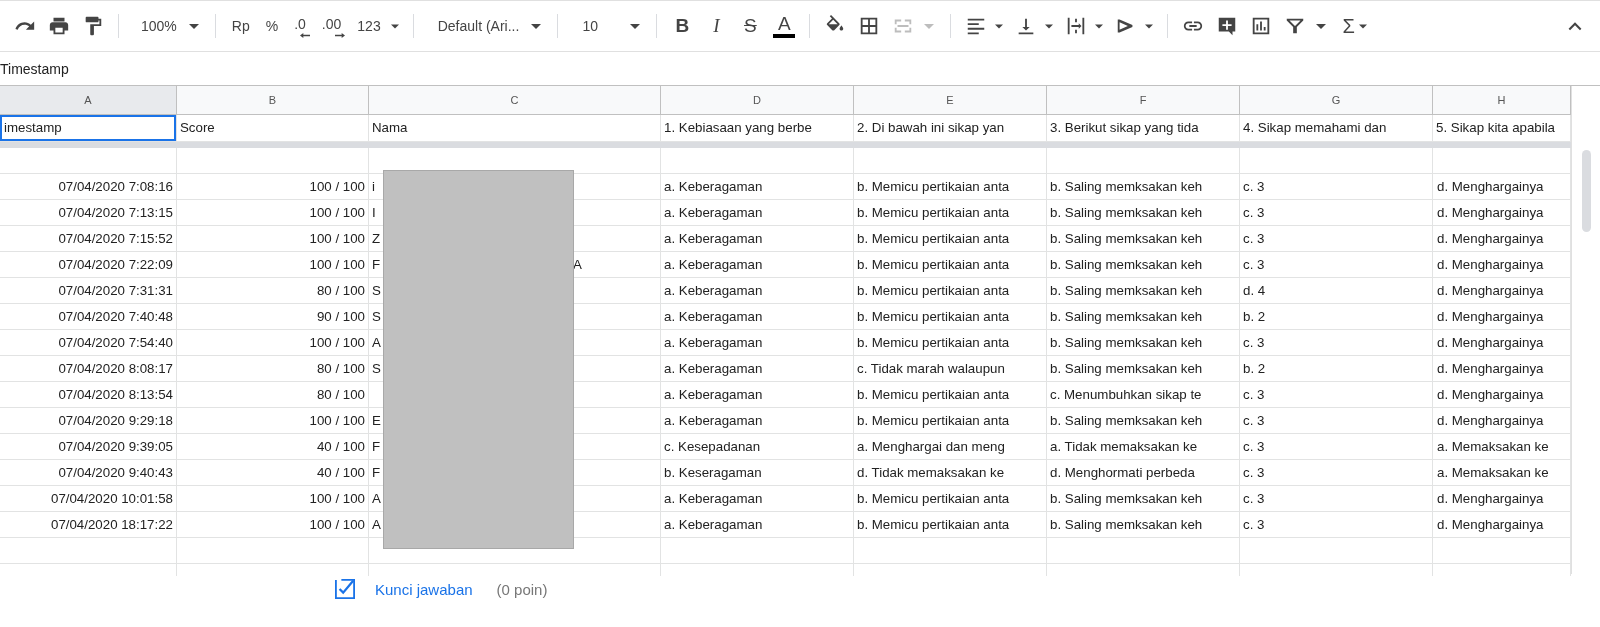 This screenshot has height=627, width=1600. What do you see at coordinates (273, 291) in the screenshot?
I see `table-cell: 80 / 100` at bounding box center [273, 291].